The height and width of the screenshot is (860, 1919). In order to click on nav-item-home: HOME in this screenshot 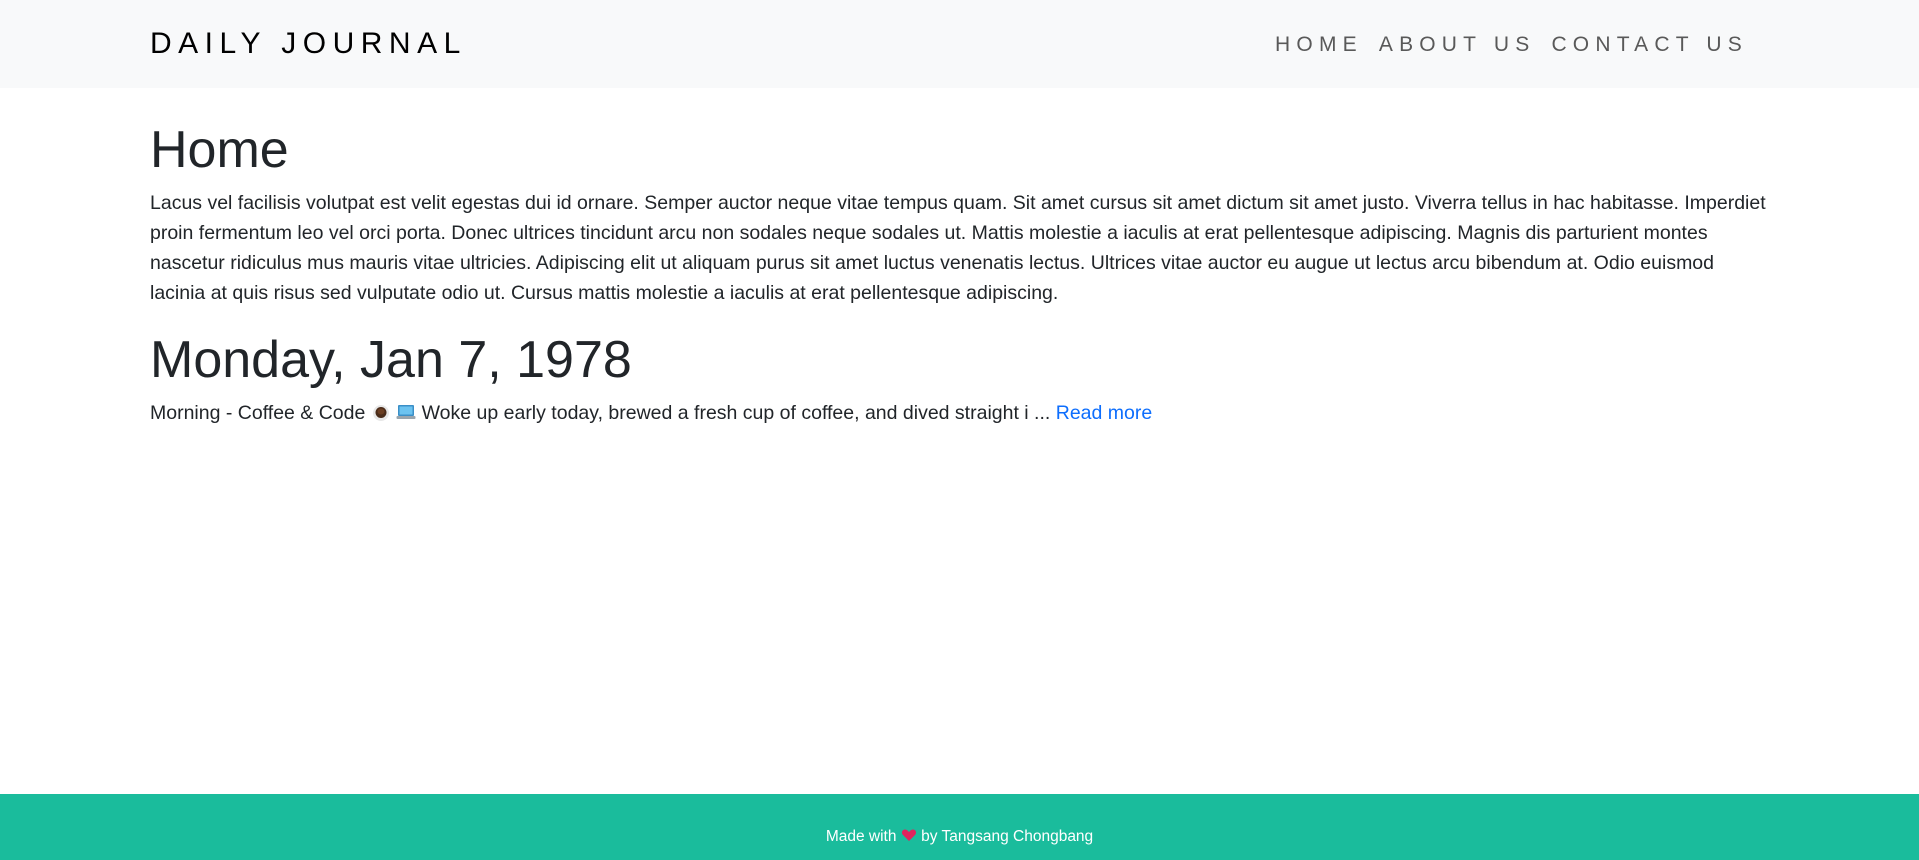, I will do `click(1319, 45)`.